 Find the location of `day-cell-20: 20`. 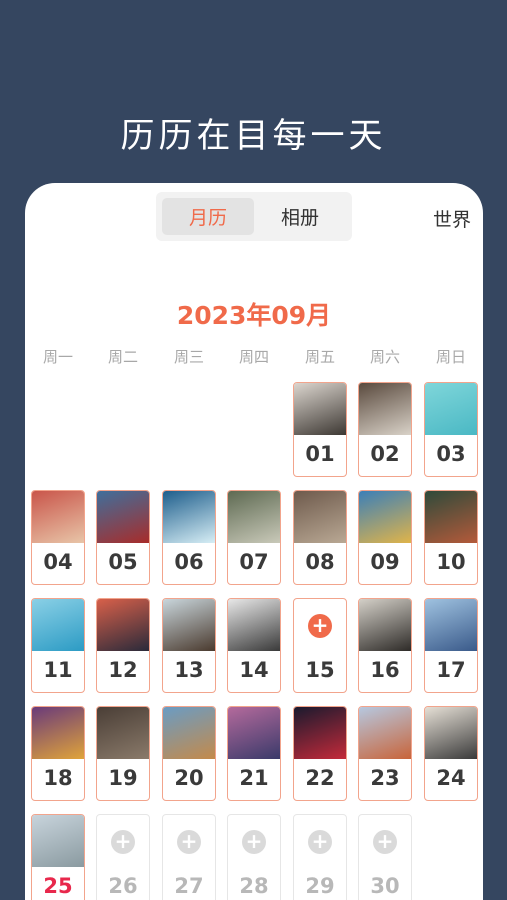

day-cell-20: 20 is located at coordinates (189, 753).